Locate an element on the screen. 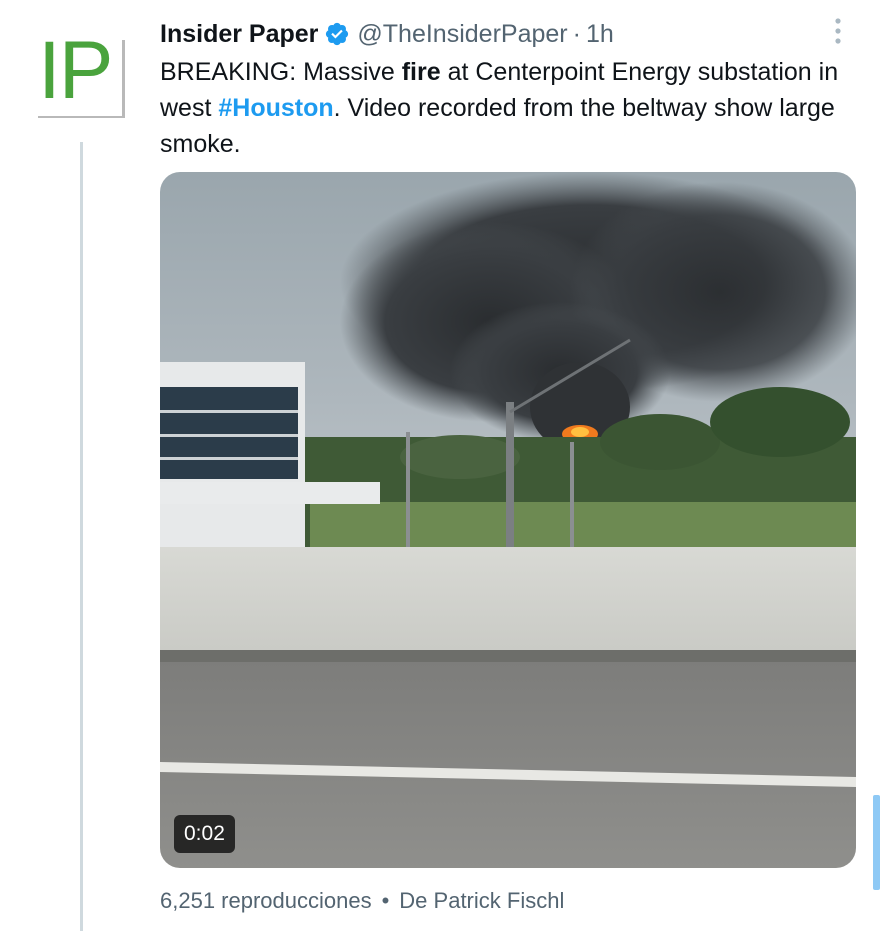 This screenshot has width=880, height=931. tweet-text-part: BREAKING: Massive is located at coordinates (281, 72).